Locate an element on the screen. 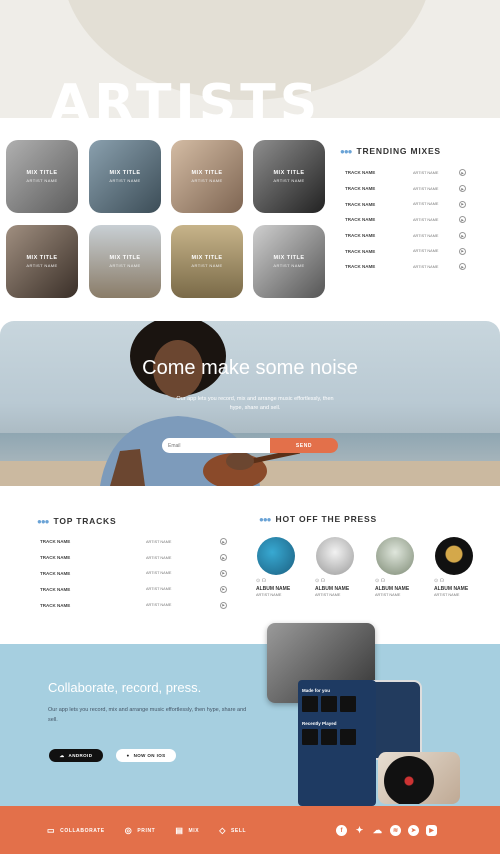 This screenshot has width=500, height=854. vinyl-photo is located at coordinates (419, 778).